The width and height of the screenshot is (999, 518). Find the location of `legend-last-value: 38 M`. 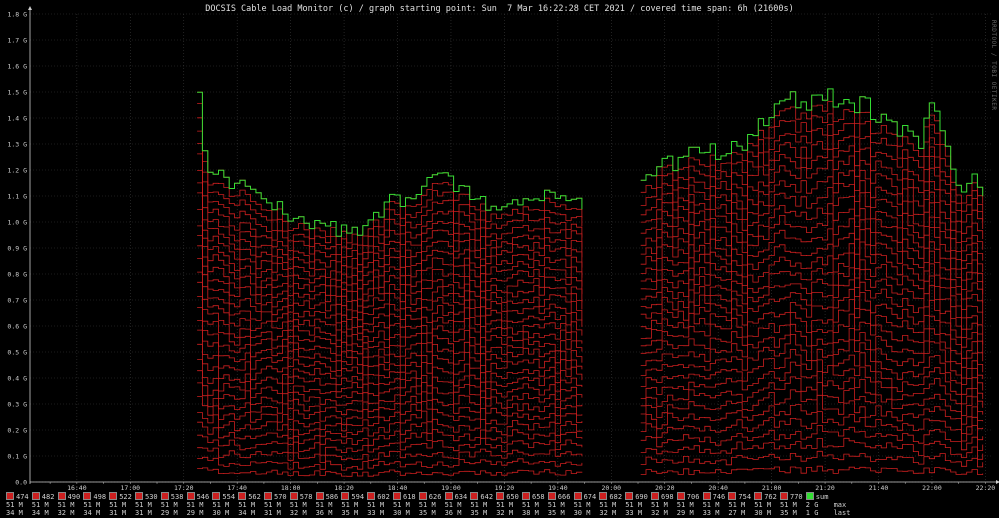

legend-last-value: 38 M is located at coordinates (530, 513).